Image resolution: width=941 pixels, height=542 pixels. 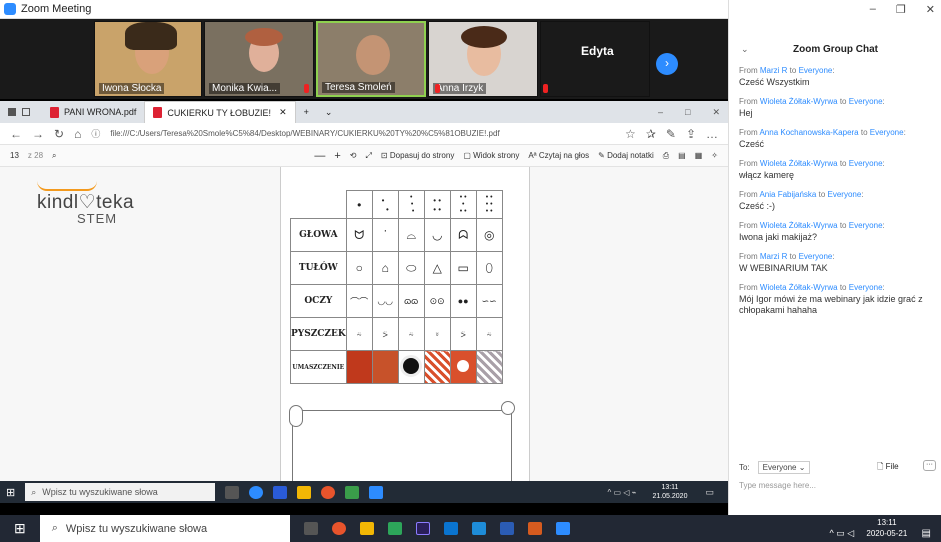 I want to click on window-controls: – □ ✕, so click(x=689, y=112).